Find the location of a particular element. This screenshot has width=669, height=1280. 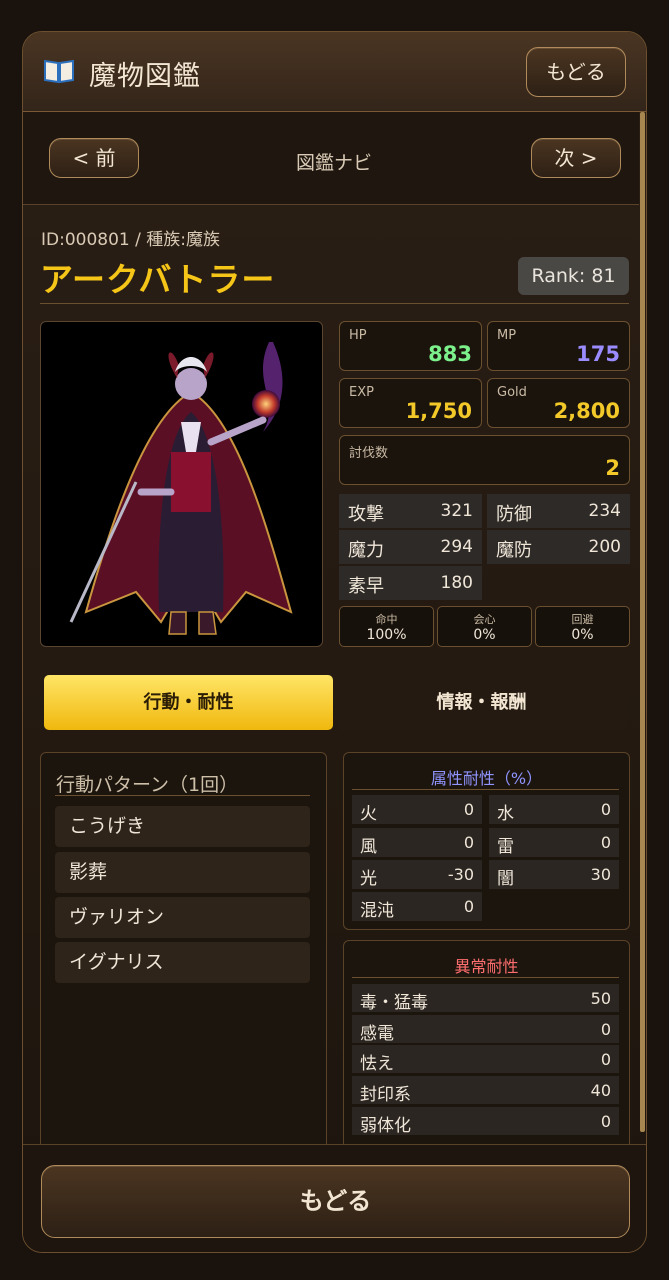

tab-action-resistance: 行動・耐性 is located at coordinates (188, 702).